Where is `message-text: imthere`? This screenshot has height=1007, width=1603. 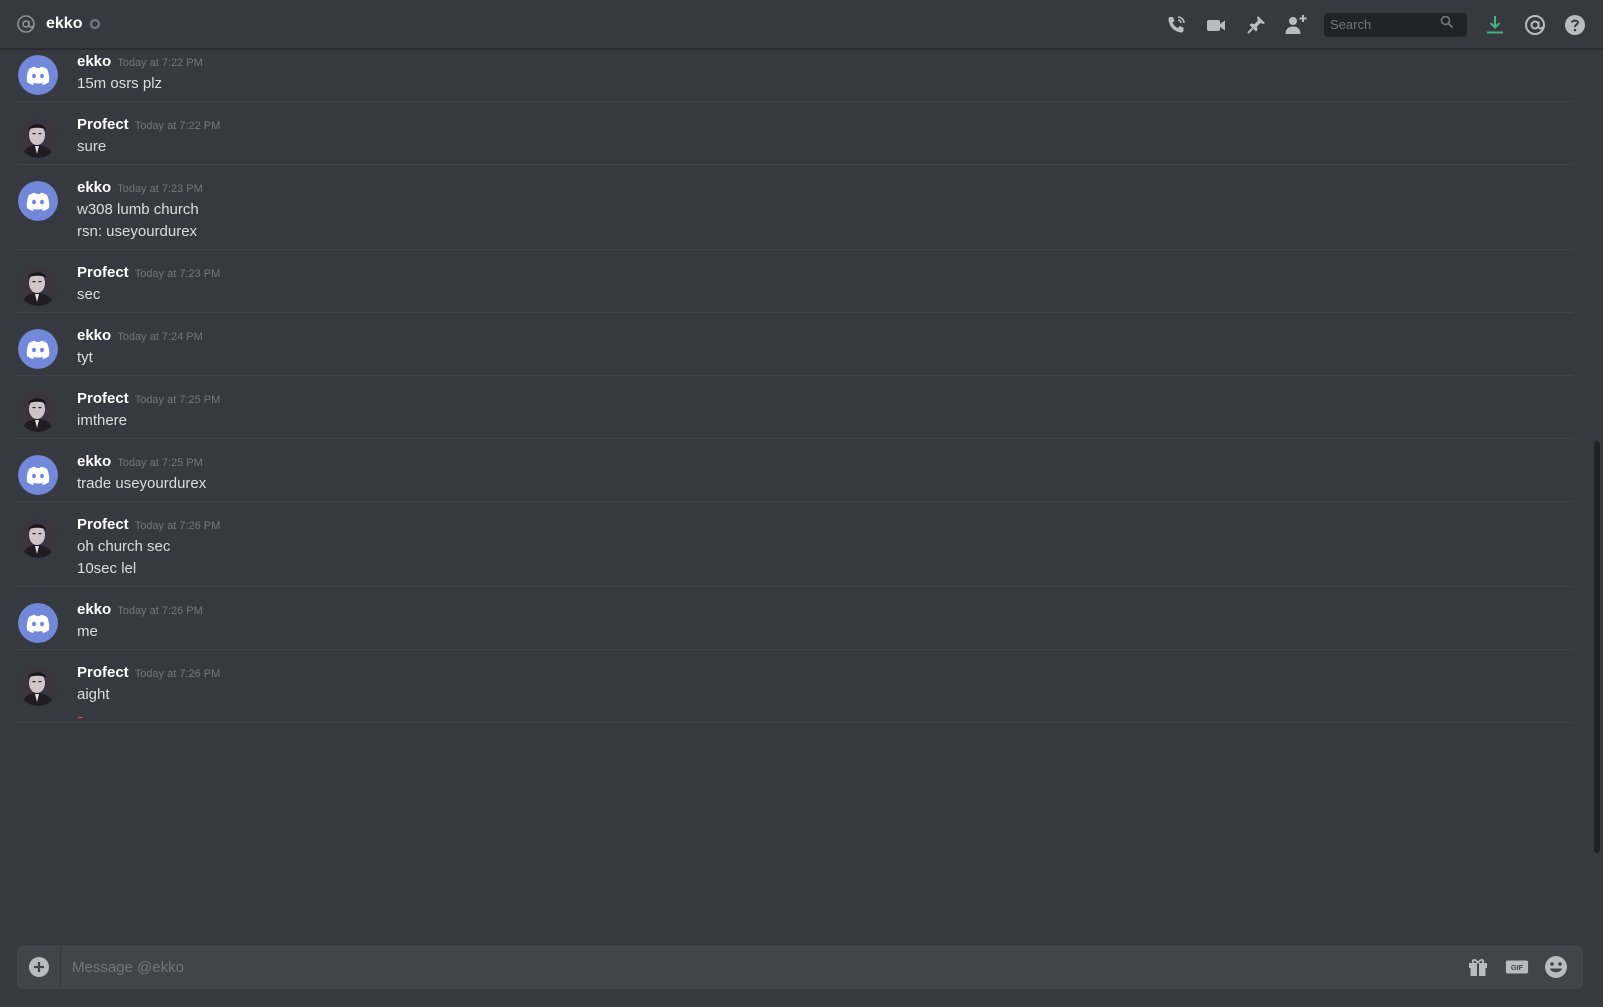
message-text: imthere is located at coordinates (102, 420).